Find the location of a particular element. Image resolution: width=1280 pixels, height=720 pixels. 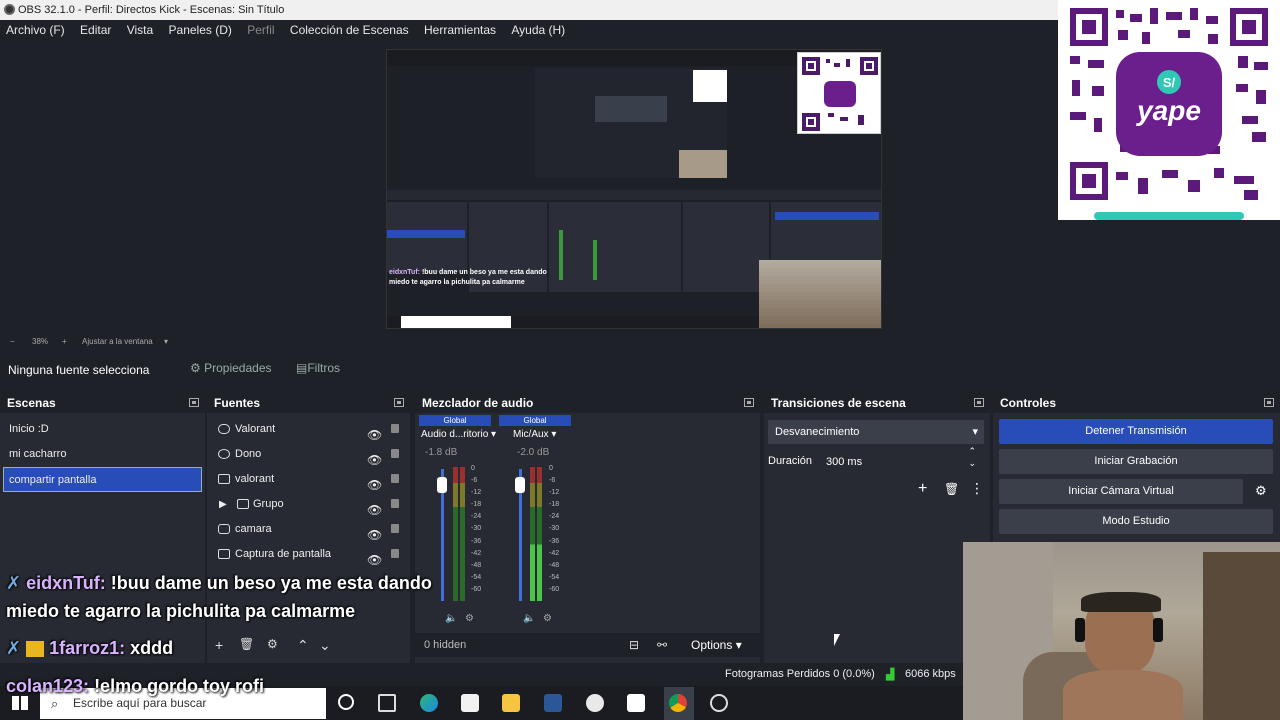

menu-ayuda: Ayuda (H) is located at coordinates (538, 30).